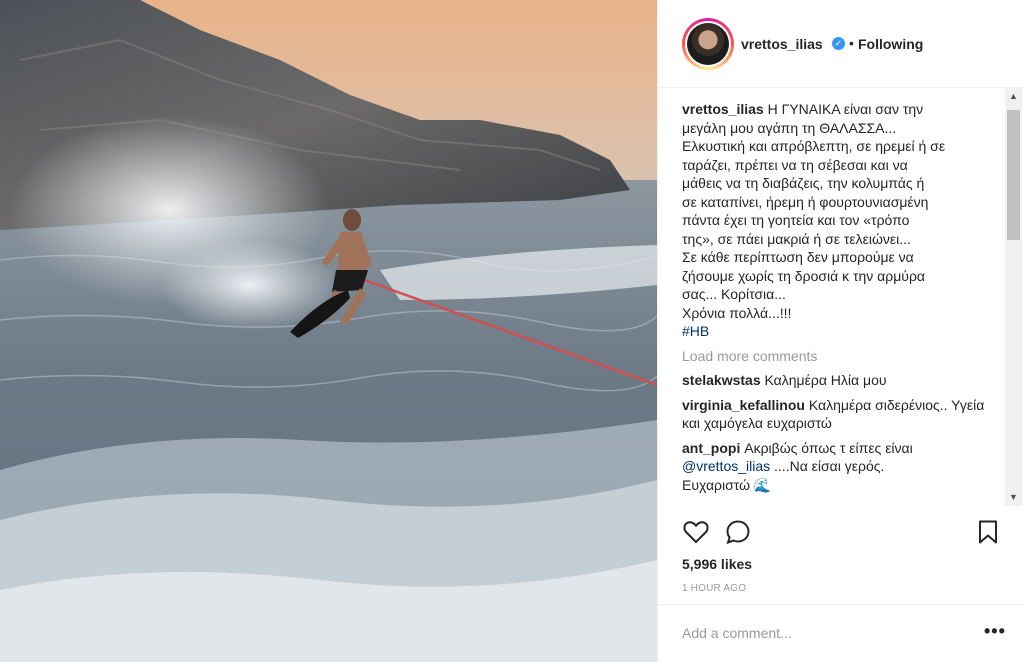  I want to click on add-comment-section: •••, so click(841, 633).